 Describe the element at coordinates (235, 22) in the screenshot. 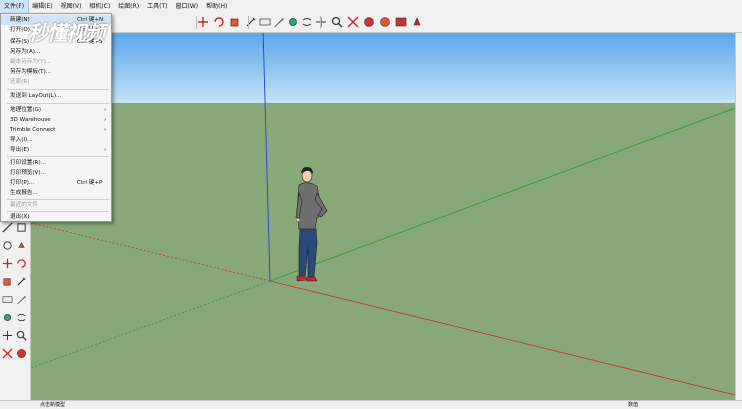

I see `scale-icon` at that location.